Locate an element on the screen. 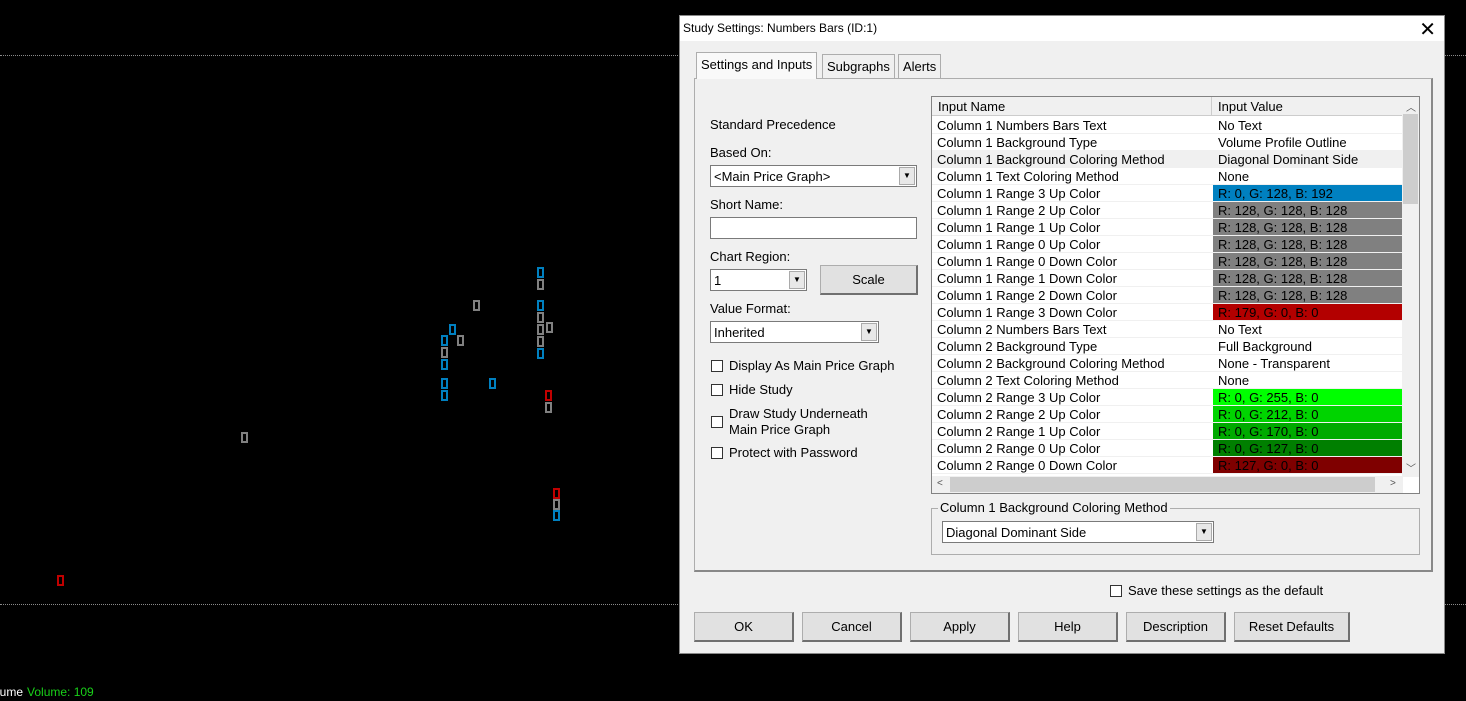 Image resolution: width=1466 pixels, height=701 pixels. horizontal-scroll-thumb is located at coordinates (1162, 484).